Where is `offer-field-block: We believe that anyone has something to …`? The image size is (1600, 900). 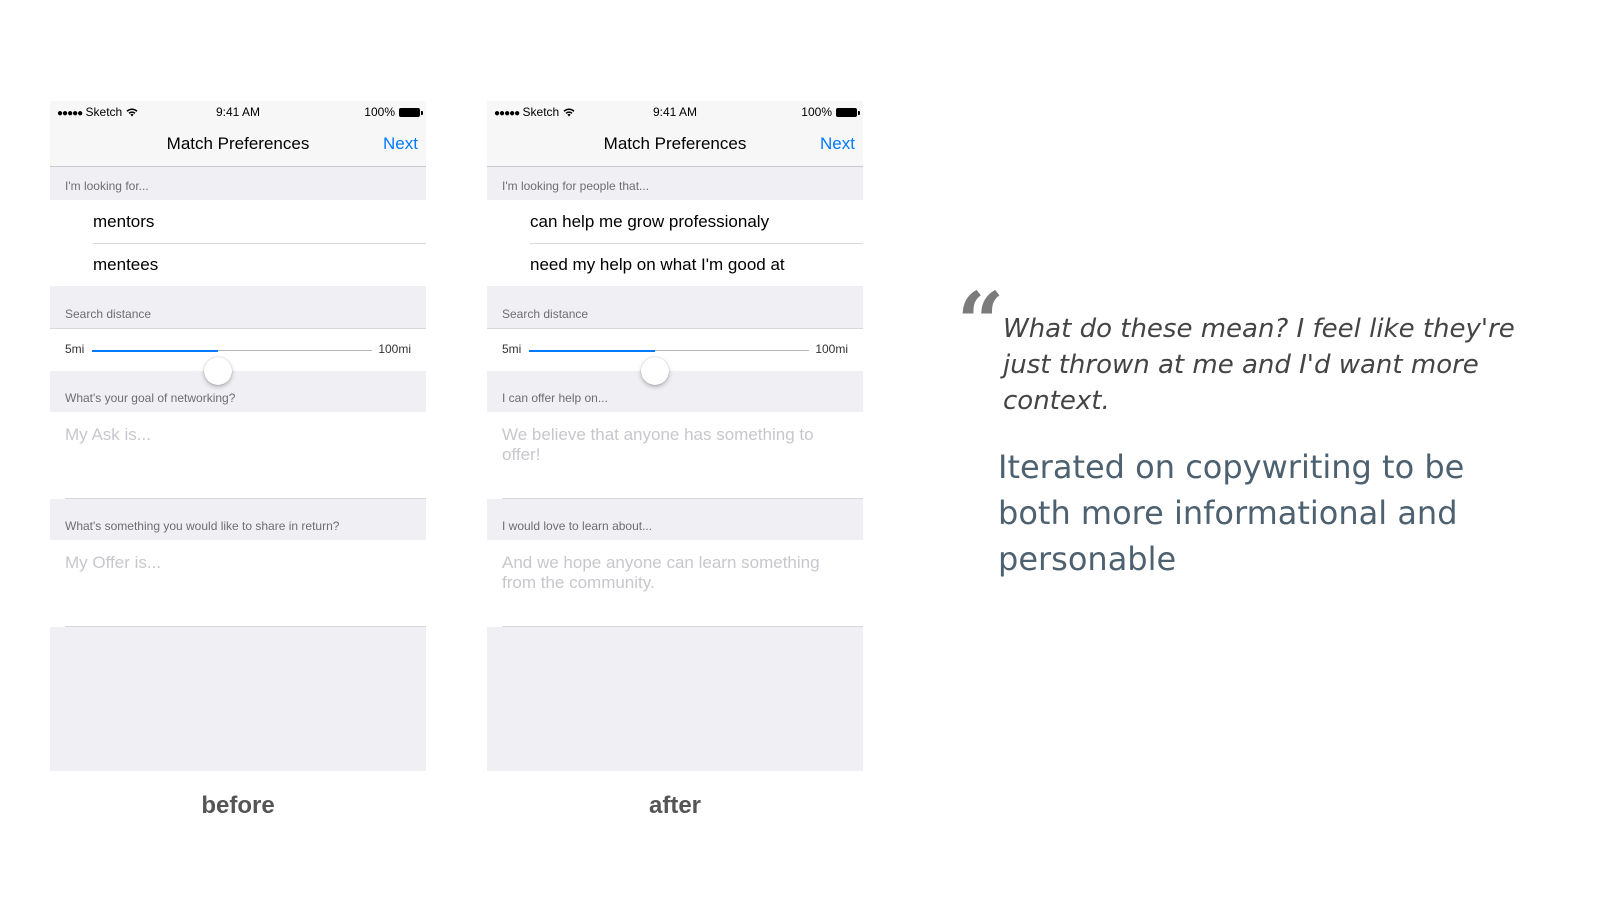
offer-field-block: We believe that anyone has something to … is located at coordinates (675, 455).